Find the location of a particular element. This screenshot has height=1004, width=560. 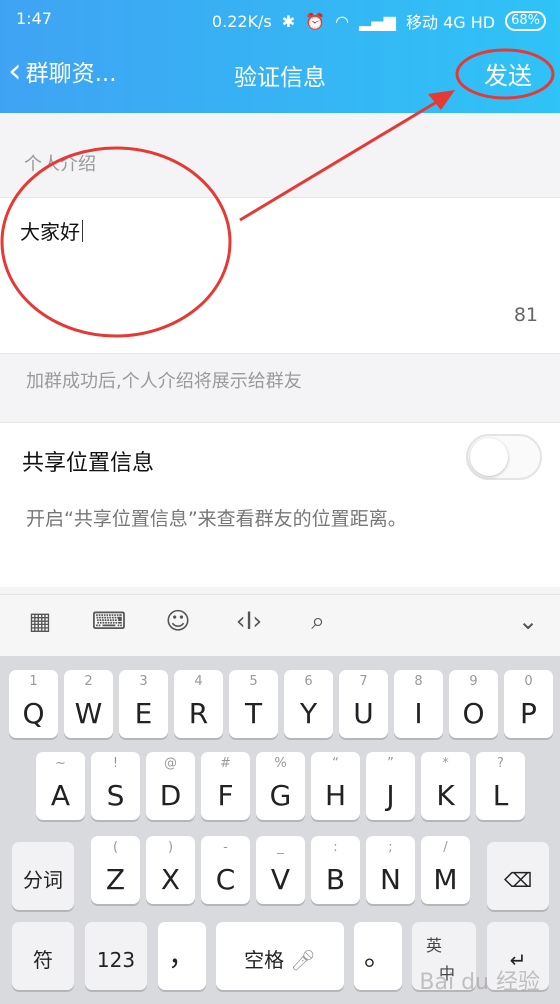

key-b: :B is located at coordinates (335, 870).